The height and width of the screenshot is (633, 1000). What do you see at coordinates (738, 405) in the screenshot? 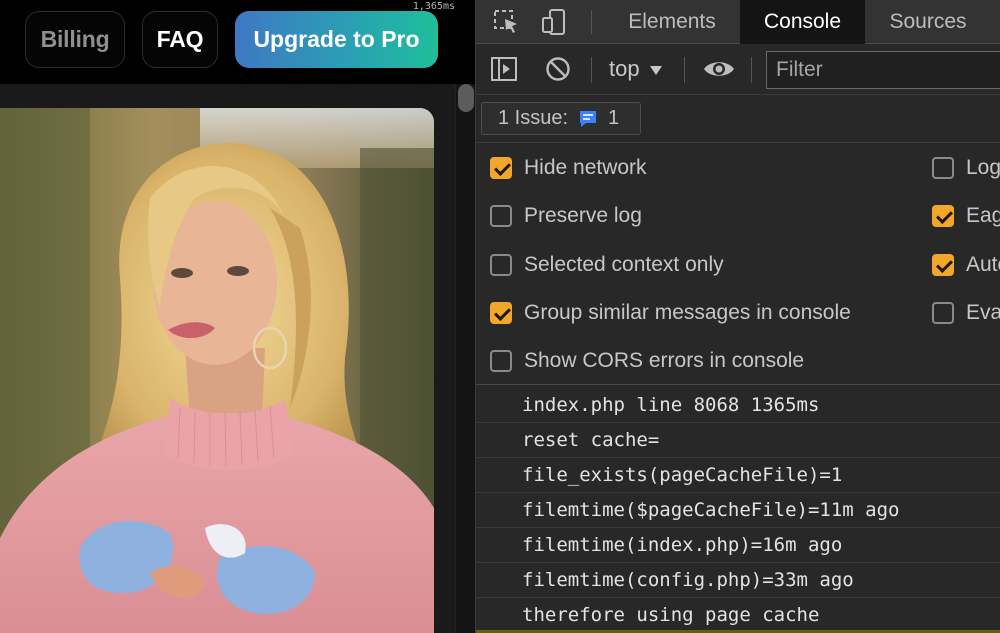
I see `console-message: index.php line 8068 1365ms` at bounding box center [738, 405].